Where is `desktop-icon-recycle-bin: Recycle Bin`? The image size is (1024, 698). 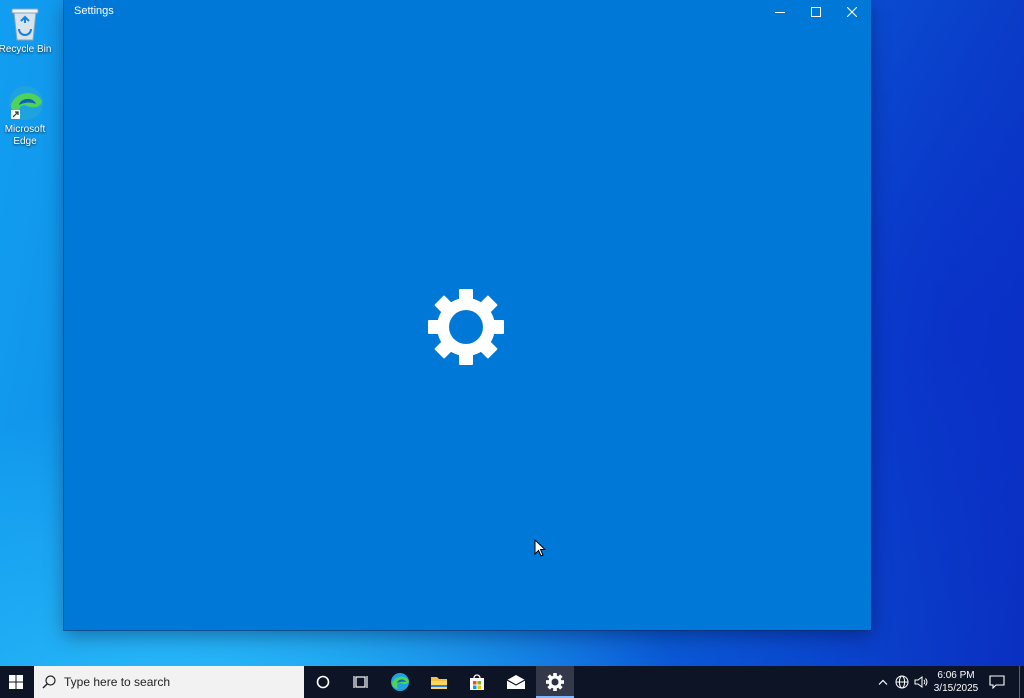 desktop-icon-recycle-bin: Recycle Bin is located at coordinates (26, 30).